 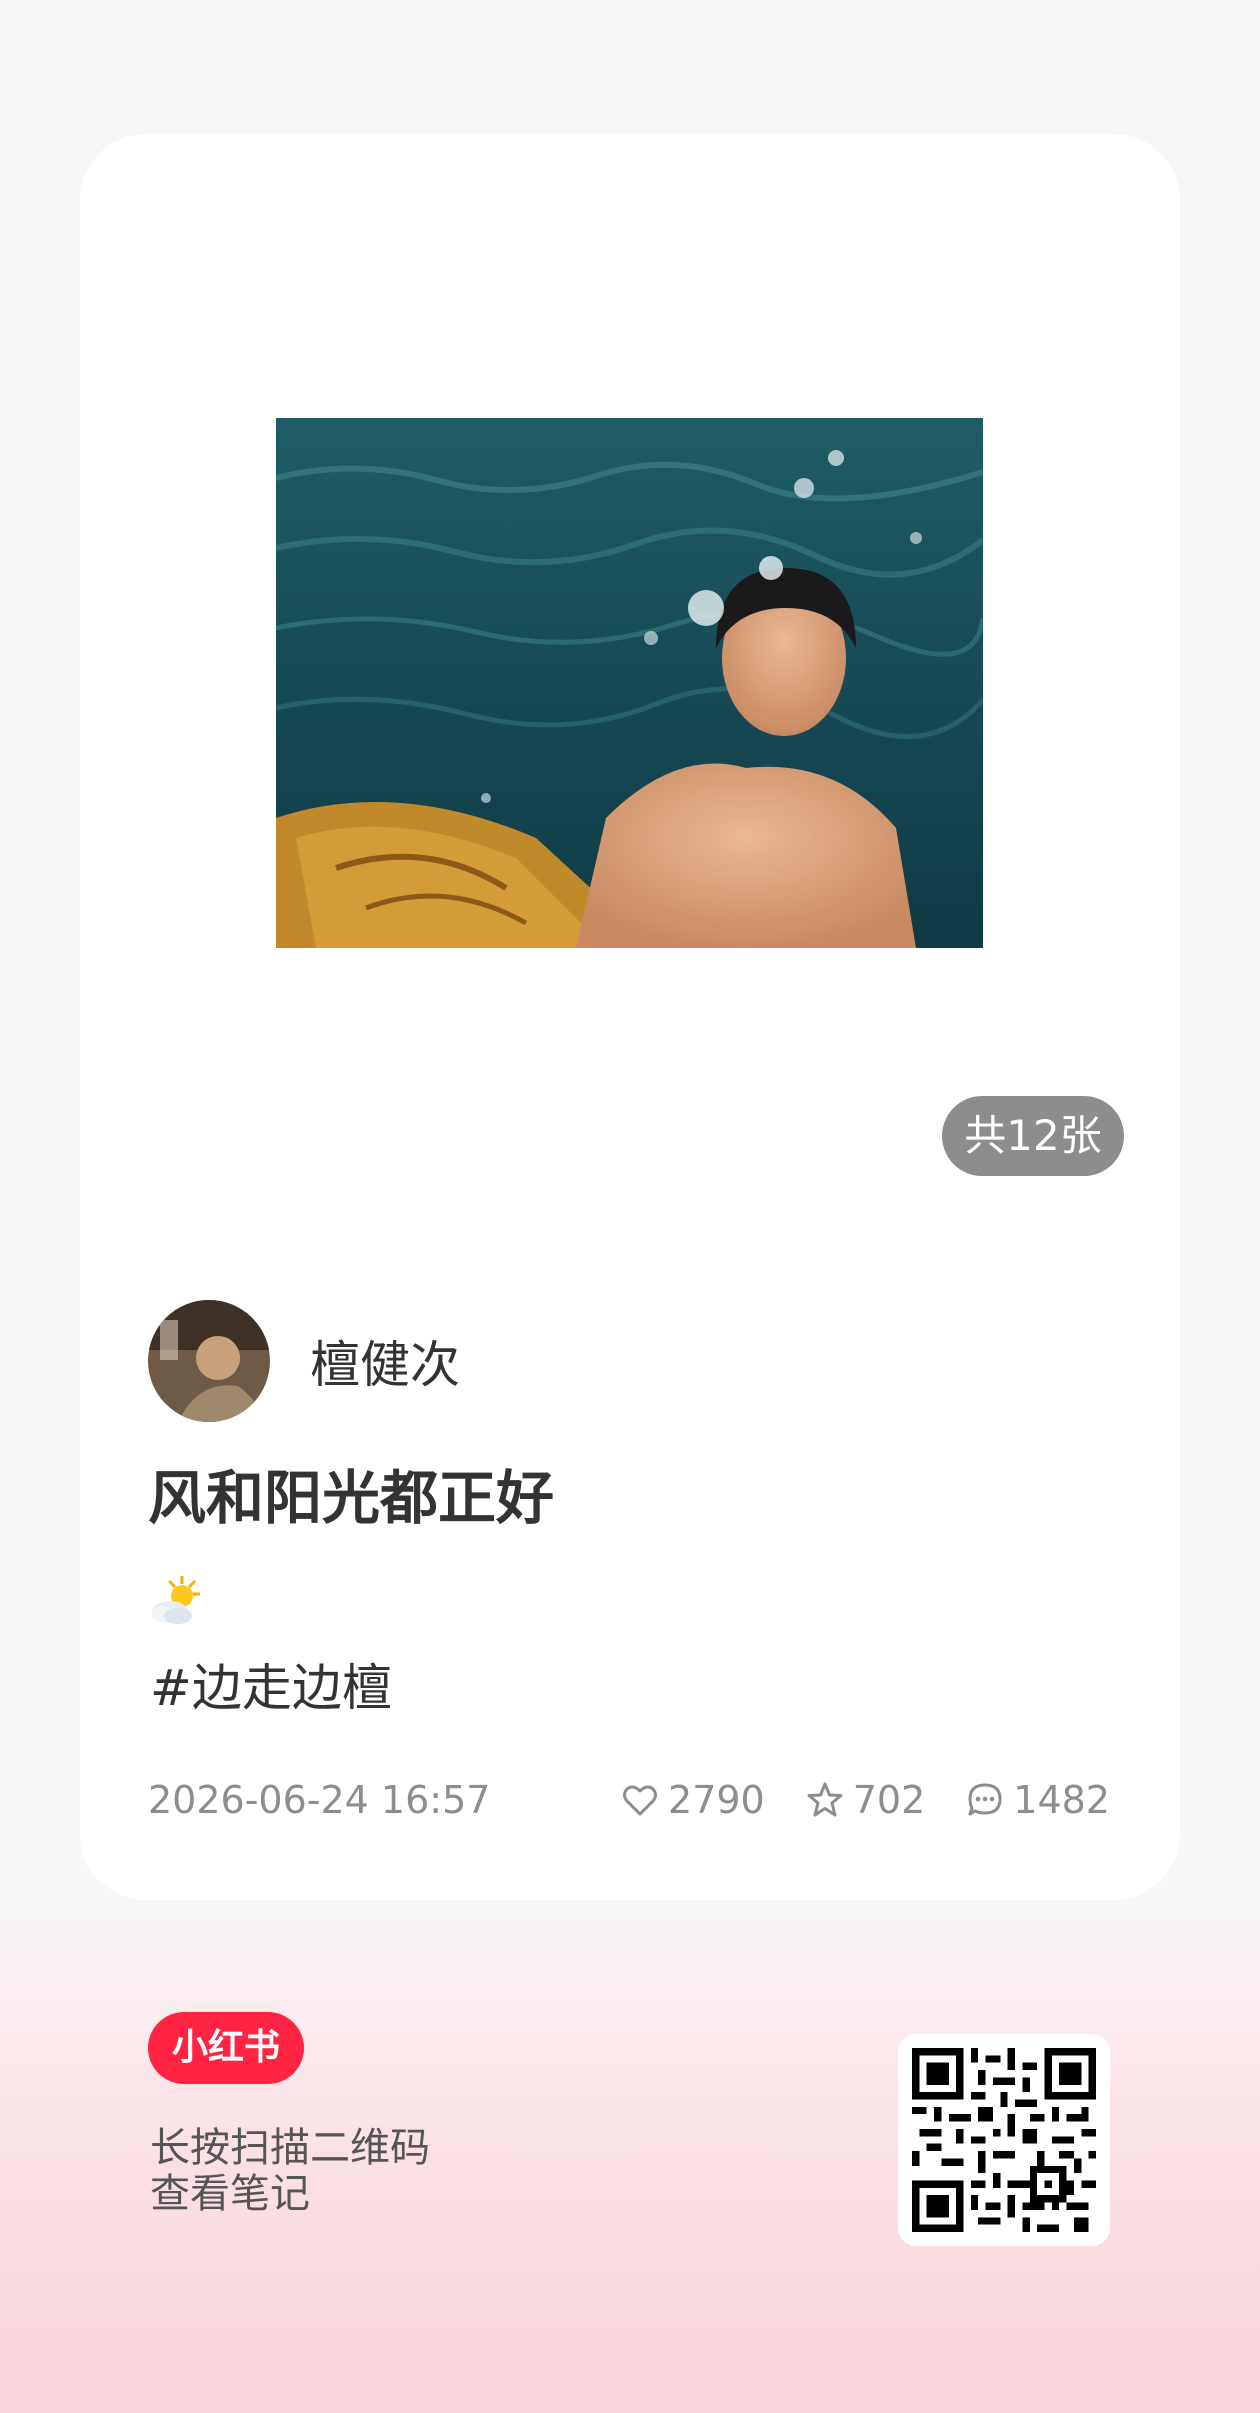 I want to click on hashtag-link: #边走边檀, so click(x=271, y=1688).